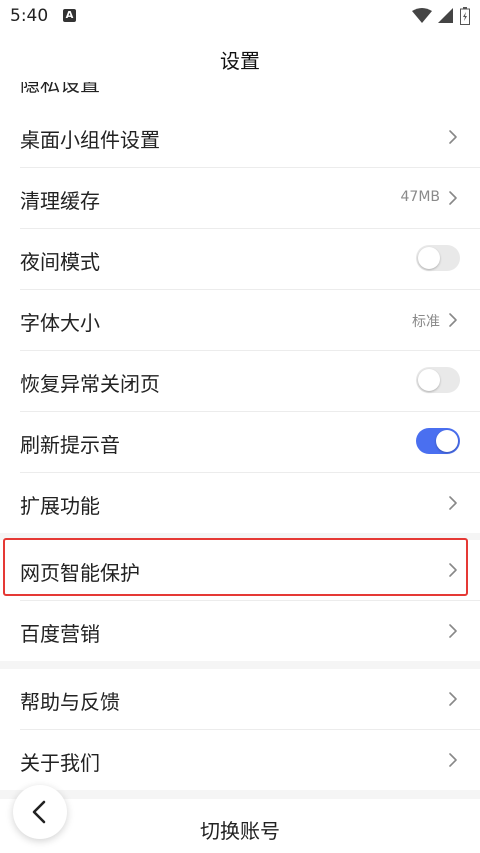  I want to click on settings-item-label: 扩展功能, so click(60, 506).